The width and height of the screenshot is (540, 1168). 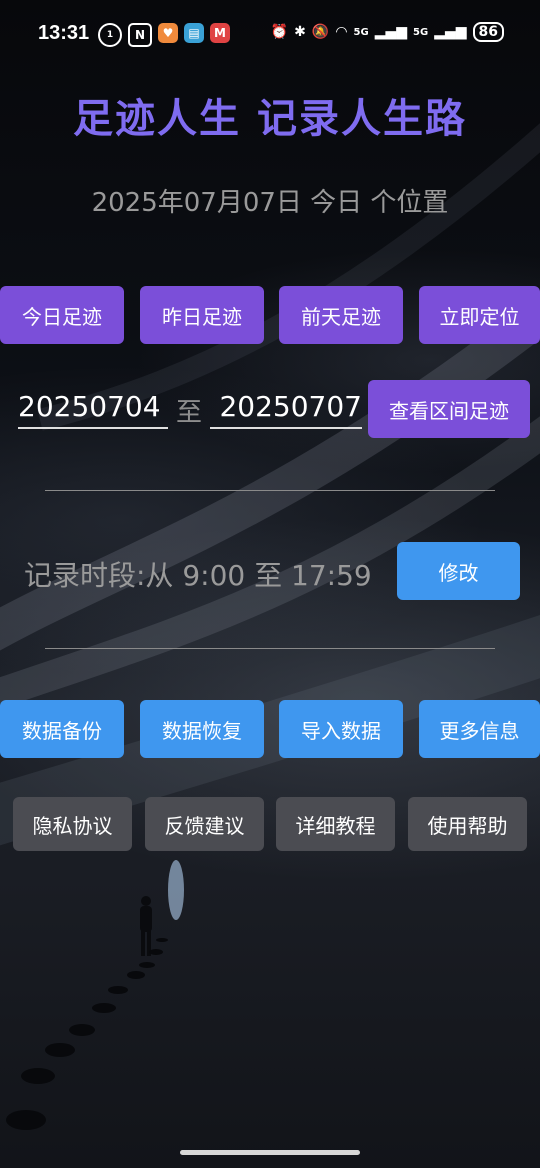 What do you see at coordinates (270, 119) in the screenshot?
I see `app-title: 足迹人生 记录人生路` at bounding box center [270, 119].